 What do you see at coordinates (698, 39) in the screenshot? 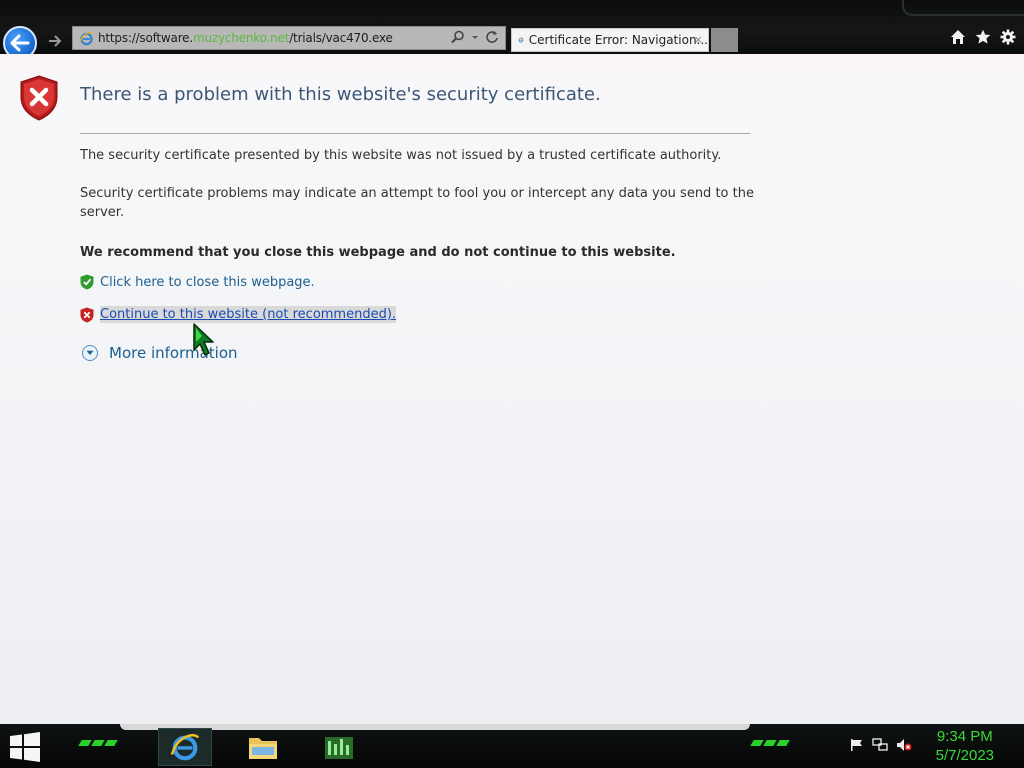
I see `tab-close-icon: ×` at bounding box center [698, 39].